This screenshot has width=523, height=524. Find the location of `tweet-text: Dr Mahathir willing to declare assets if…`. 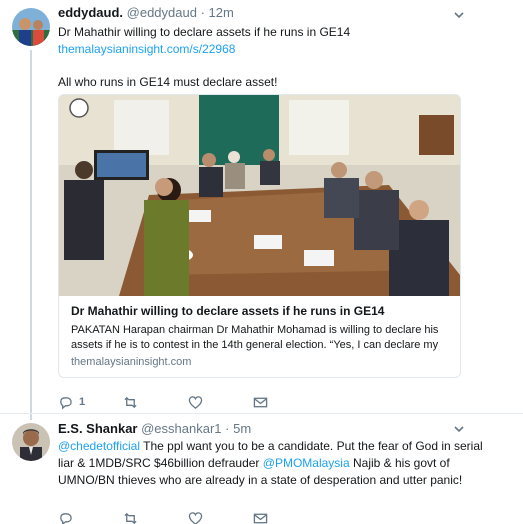

tweet-text: Dr Mahathir willing to declare assets if… is located at coordinates (204, 32).